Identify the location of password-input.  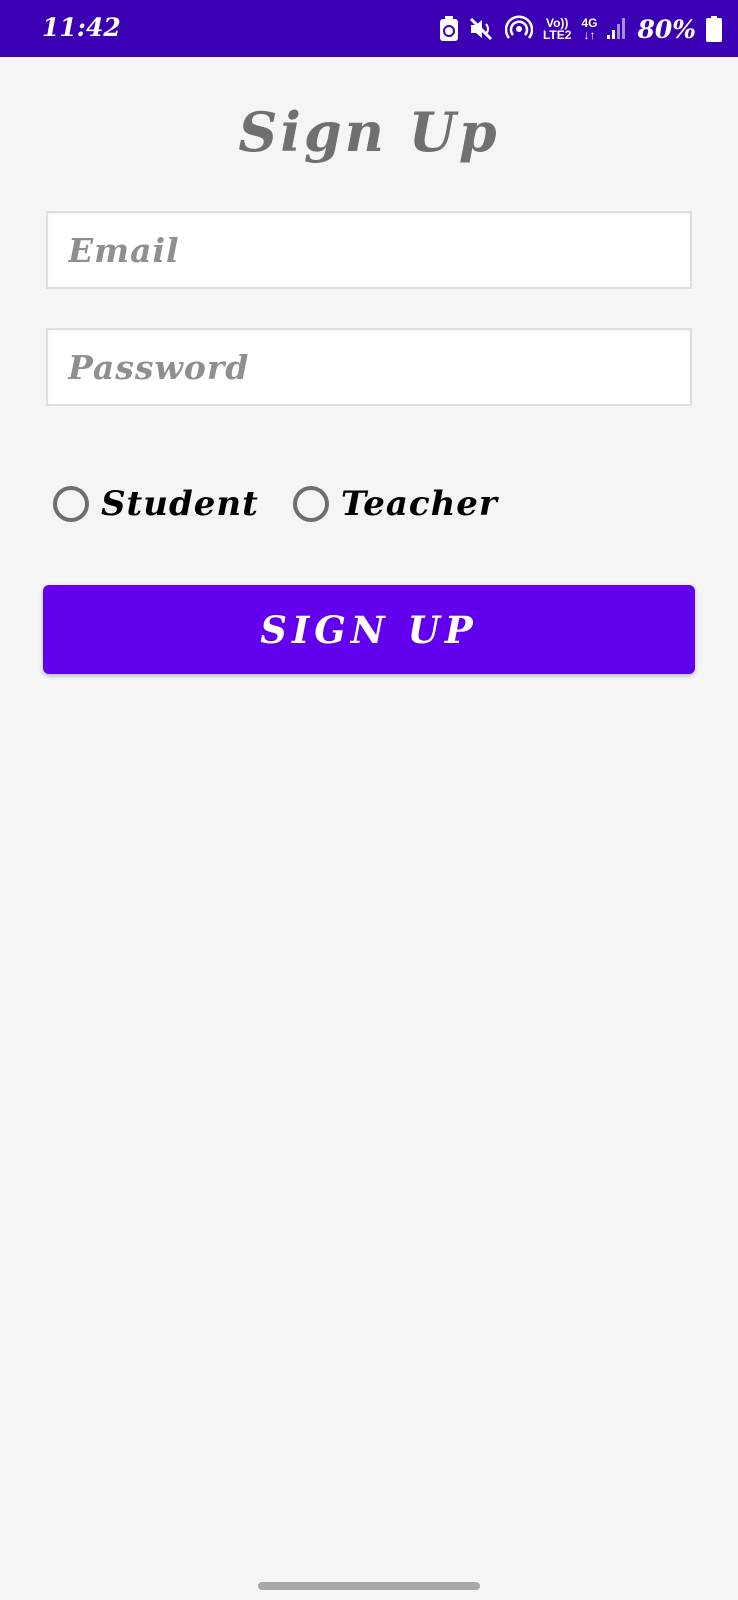
(369, 367).